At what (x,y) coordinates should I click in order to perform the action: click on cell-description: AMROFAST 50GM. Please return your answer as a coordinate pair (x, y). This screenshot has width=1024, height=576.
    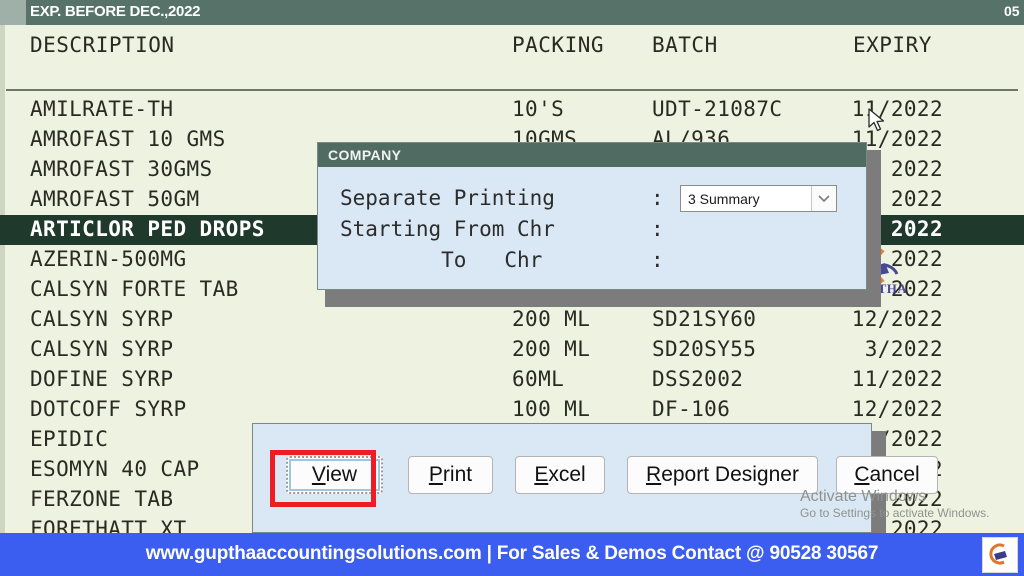
    Looking at the image, I should click on (115, 199).